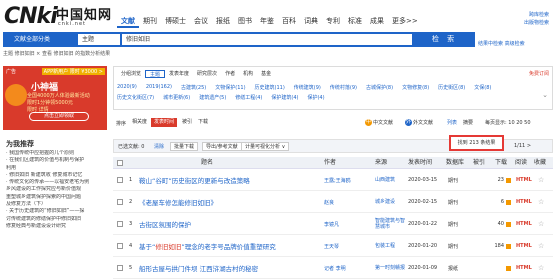 Image resolution: width=553 pixels, height=279 pixels. Describe the element at coordinates (545, 95) in the screenshot. I see `chevron-down-icon: ⌄` at that location.